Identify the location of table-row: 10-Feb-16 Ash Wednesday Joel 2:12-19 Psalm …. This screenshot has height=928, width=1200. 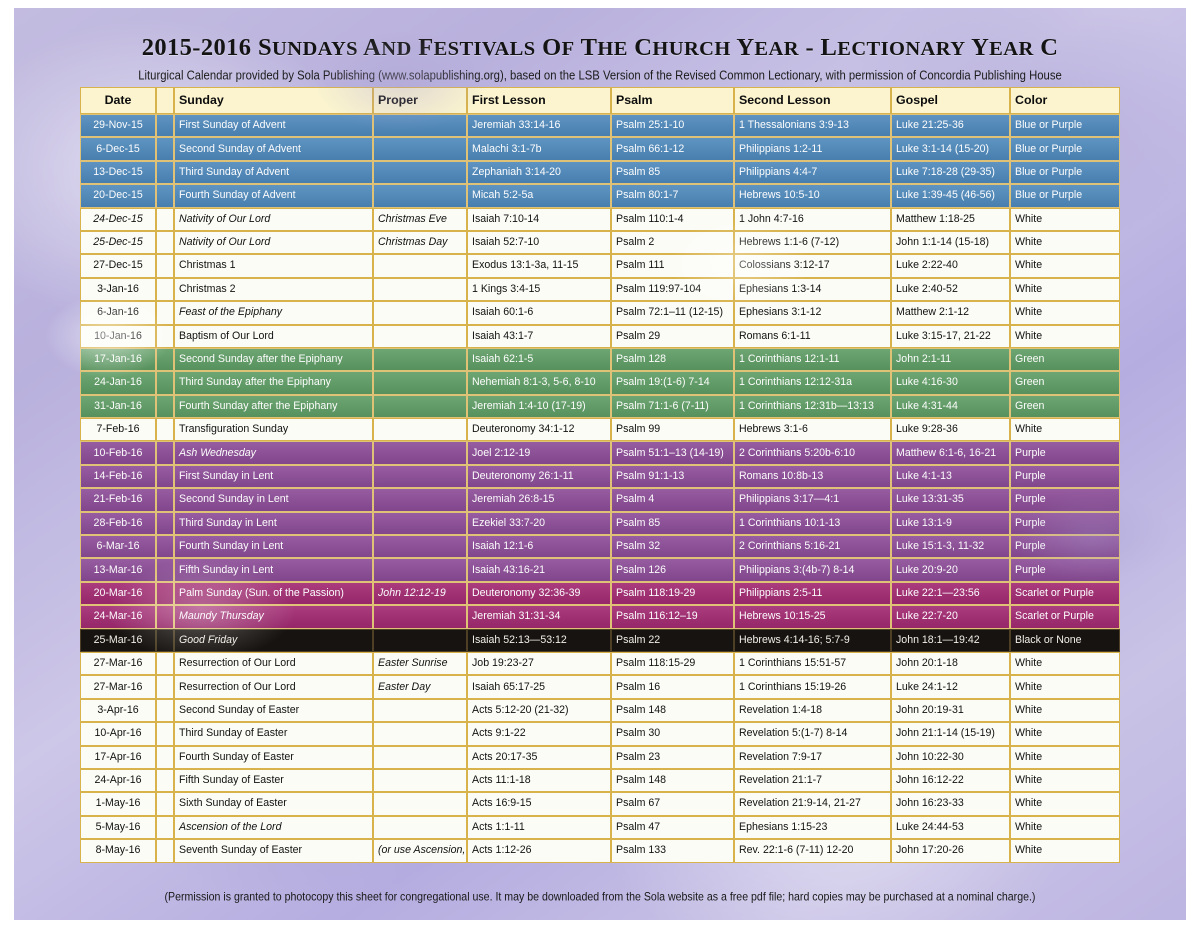
(600, 453).